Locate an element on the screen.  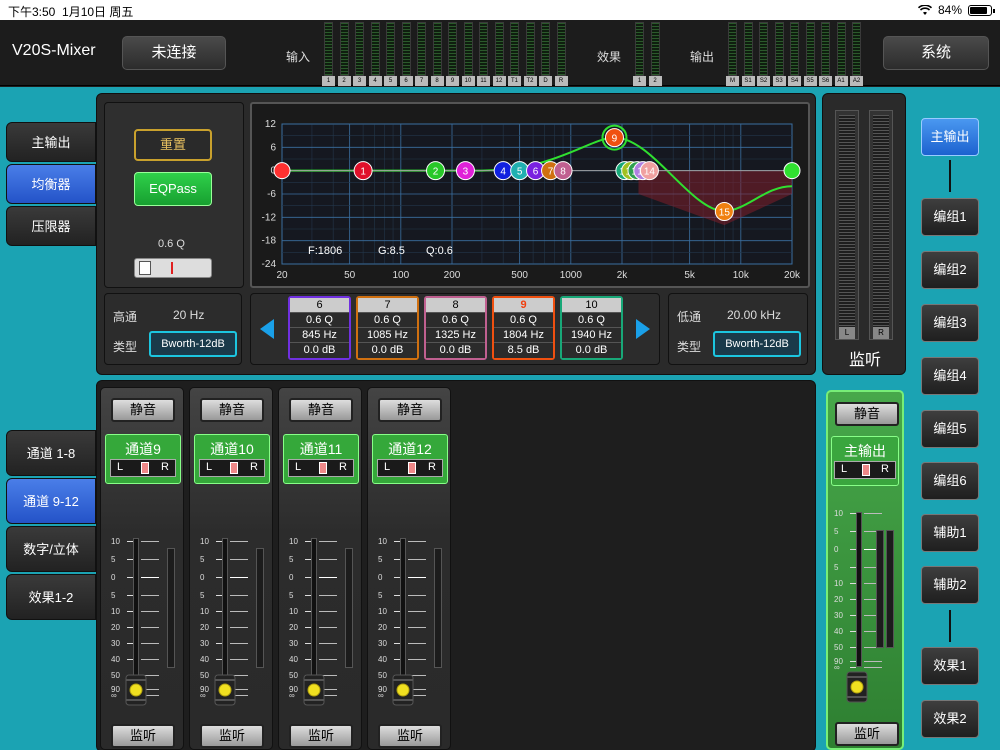
band-card: 10 0.6 Q 1940 Hz 0.0 dB is located at coordinates (591, 328).